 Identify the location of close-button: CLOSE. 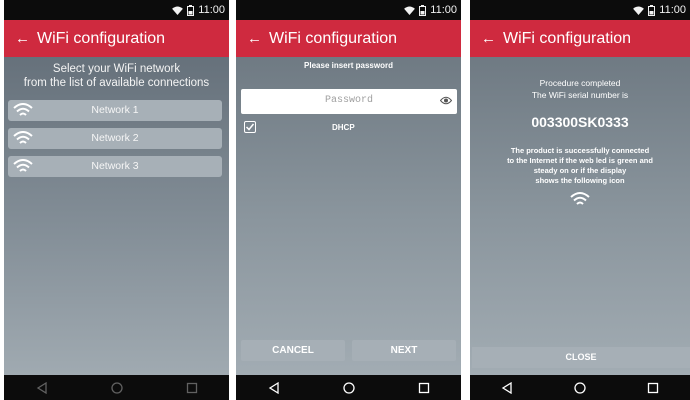
(581, 357).